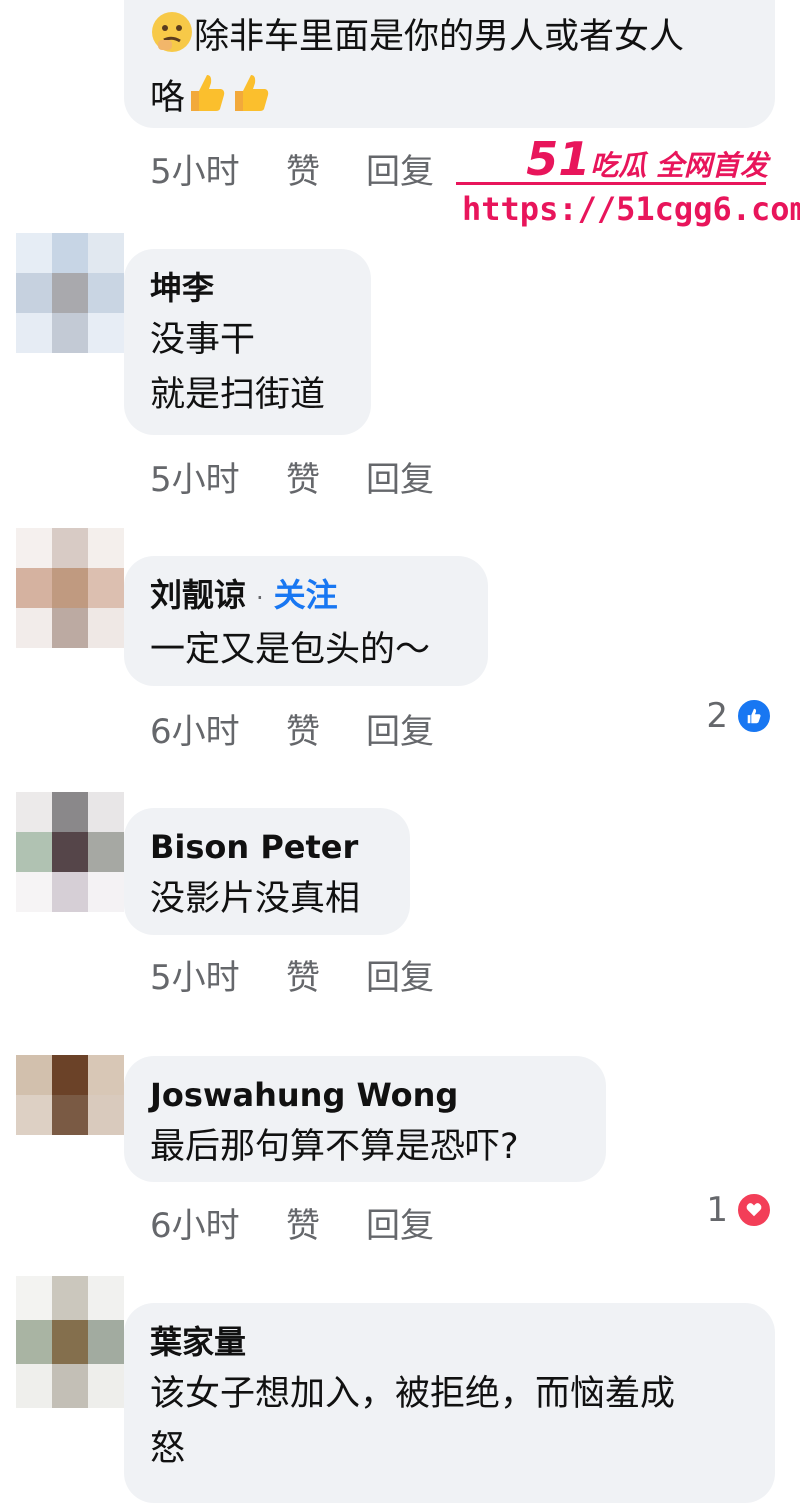 Image resolution: width=800 pixels, height=1503 pixels. Describe the element at coordinates (754, 716) in the screenshot. I see `like-reaction-icon` at that location.